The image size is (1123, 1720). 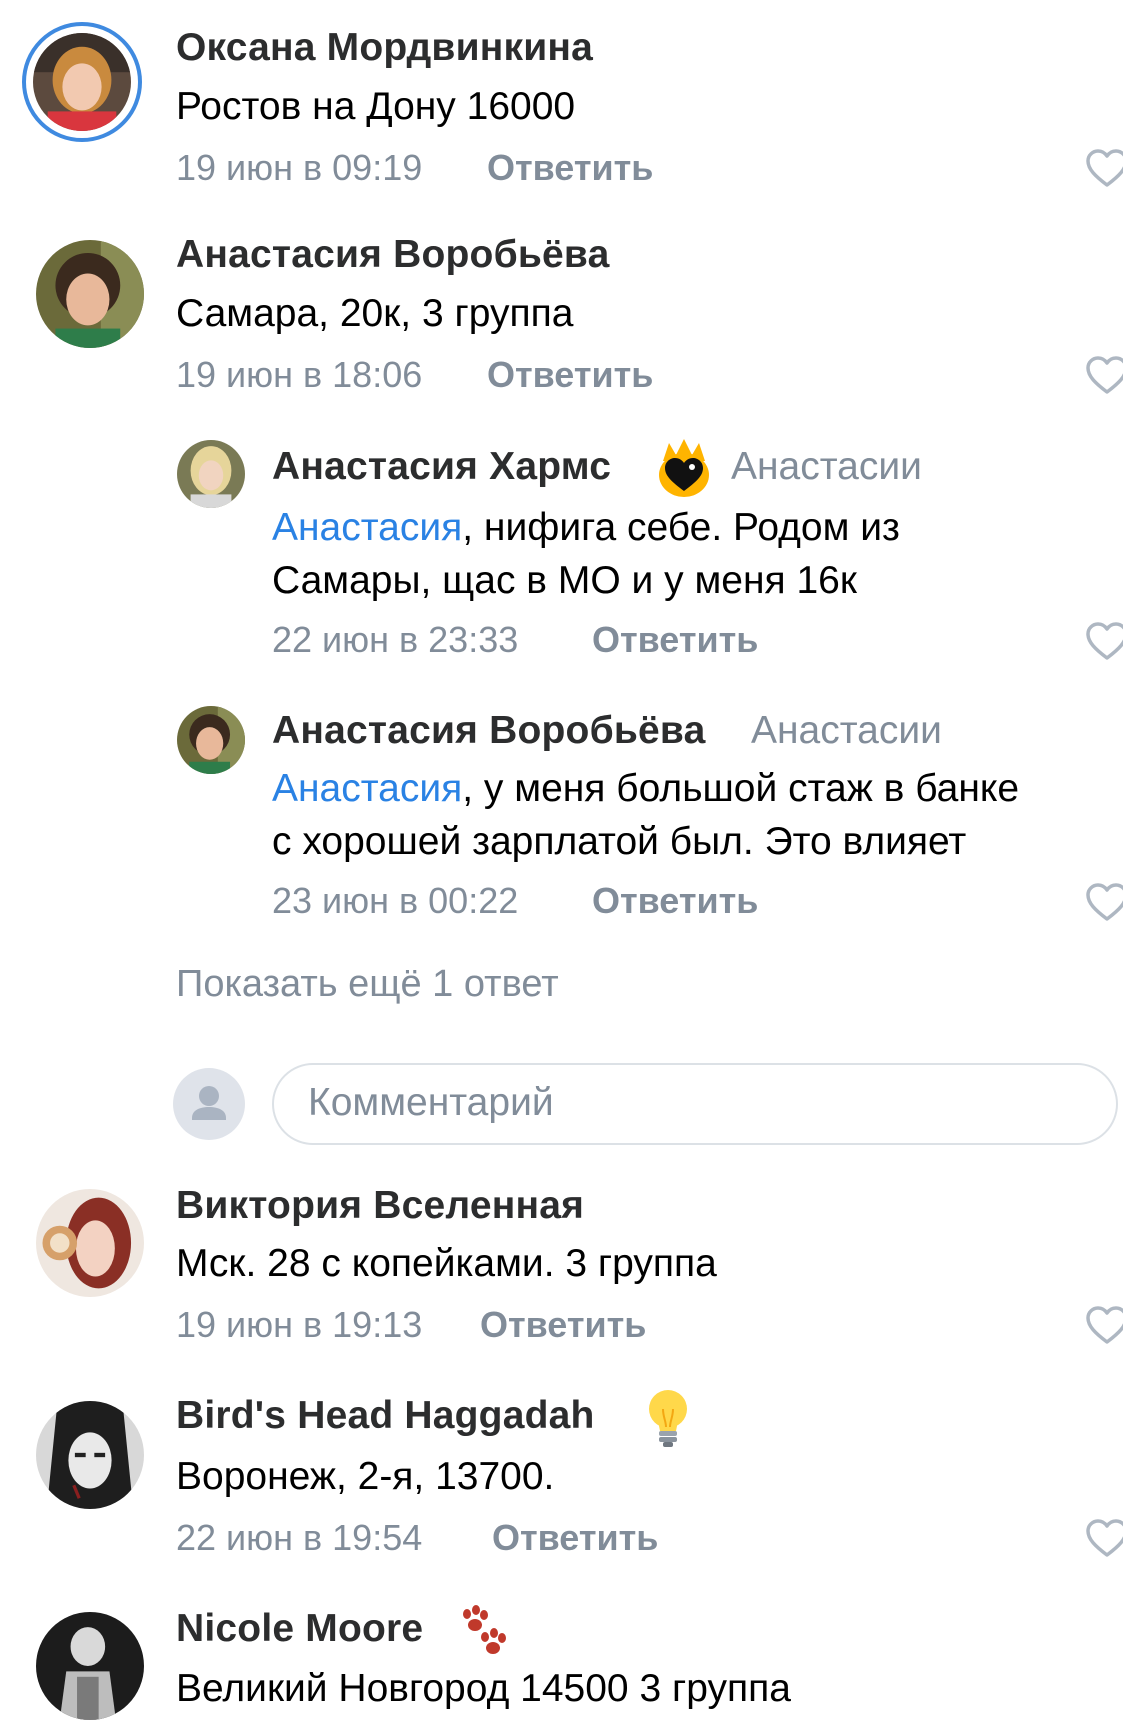 What do you see at coordinates (646, 788) in the screenshot?
I see `reply-text-line: Анастасия, у меня большой стаж в банке` at bounding box center [646, 788].